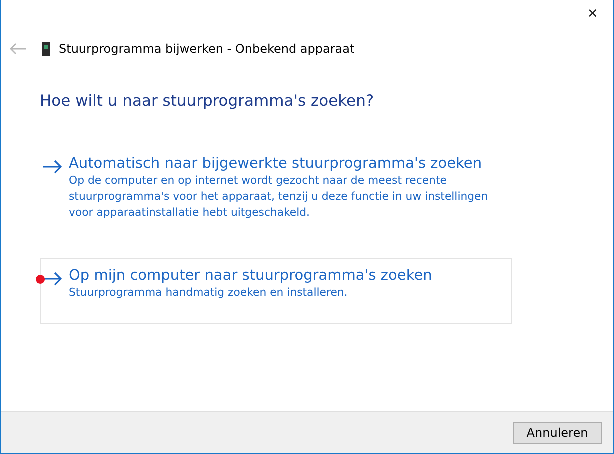 The image size is (614, 454). What do you see at coordinates (52, 167) in the screenshot?
I see `arrow-icon` at bounding box center [52, 167].